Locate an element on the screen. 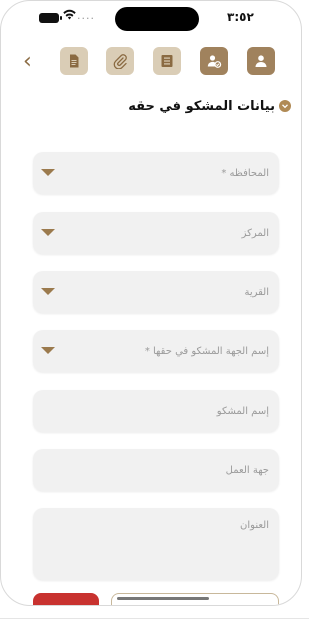  step-toolbar: ‹ is located at coordinates (151, 64).